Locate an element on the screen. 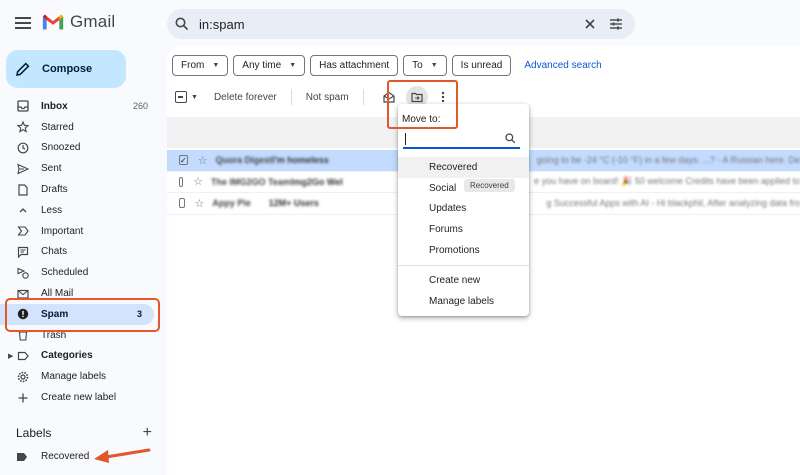 The width and height of the screenshot is (800, 475). main-menu-button is located at coordinates (23, 24).